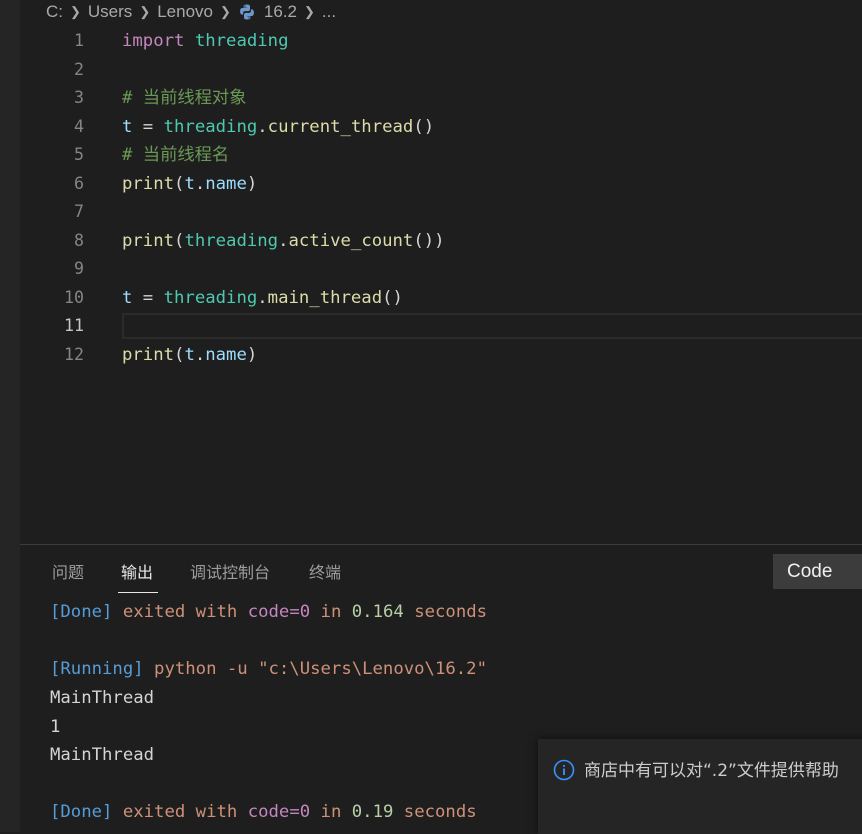 This screenshot has width=862, height=834. I want to click on code-line: 9, so click(441, 269).